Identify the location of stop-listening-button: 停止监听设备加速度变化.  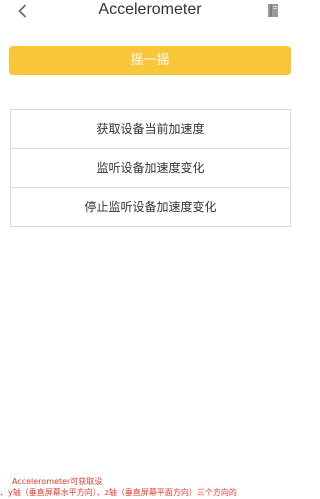
(150, 207).